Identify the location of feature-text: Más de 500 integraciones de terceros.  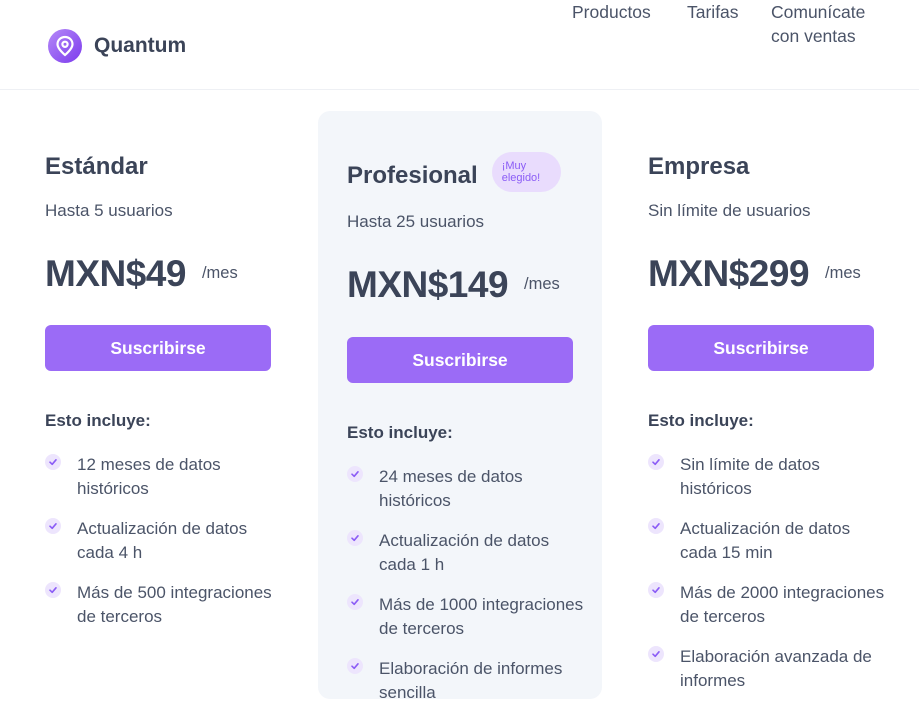
(174, 604).